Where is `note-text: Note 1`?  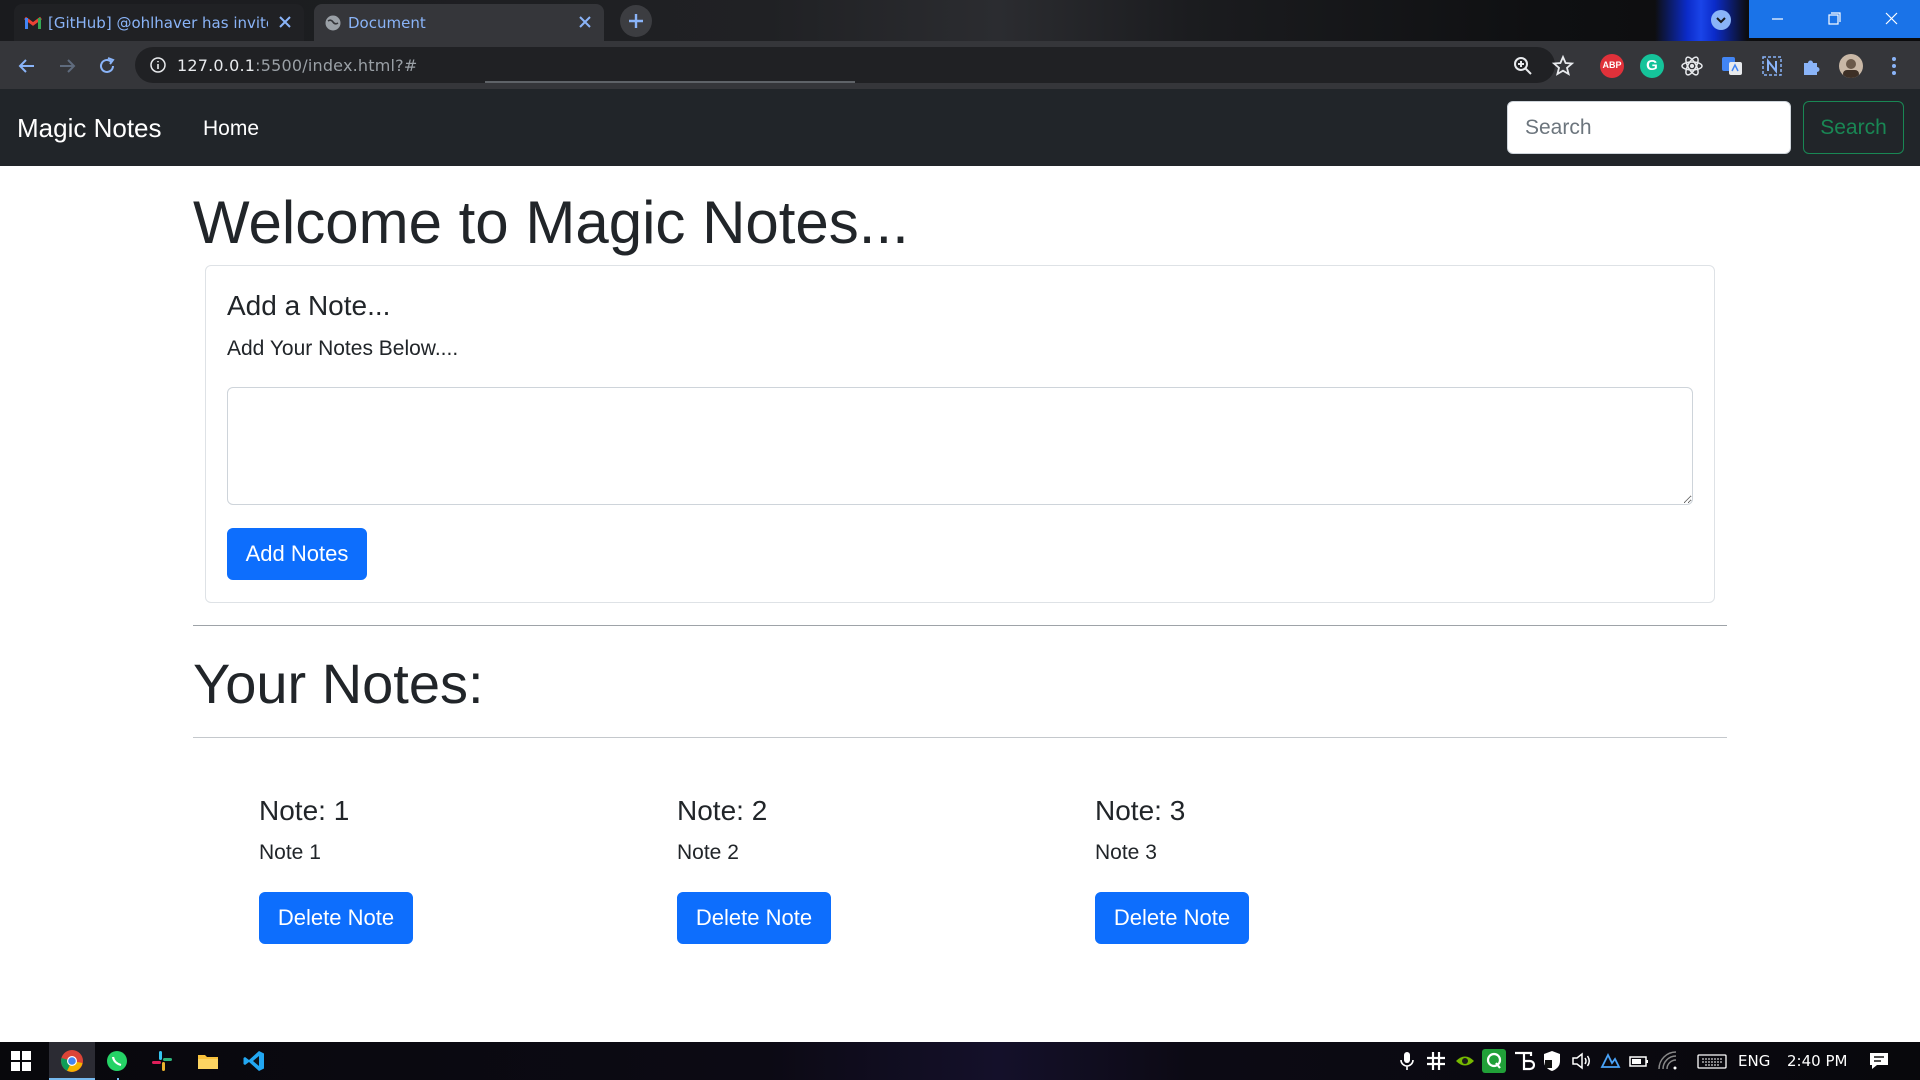 note-text: Note 1 is located at coordinates (290, 852).